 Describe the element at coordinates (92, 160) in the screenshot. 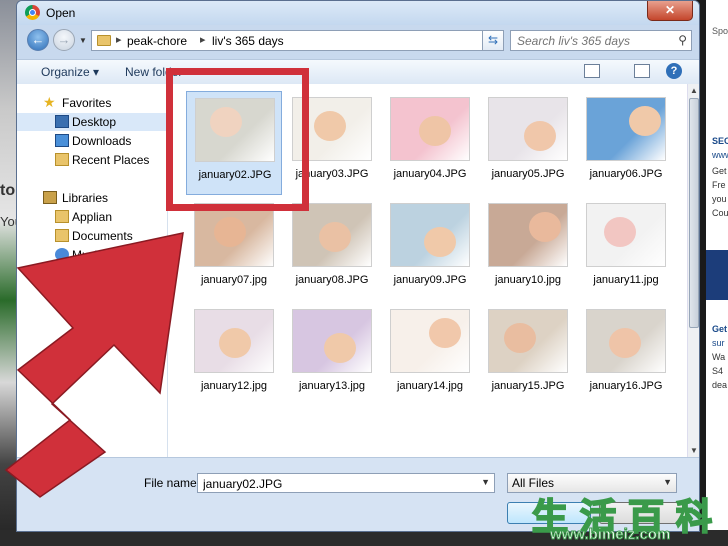

I see `nav-recent-places: Recent Places` at that location.